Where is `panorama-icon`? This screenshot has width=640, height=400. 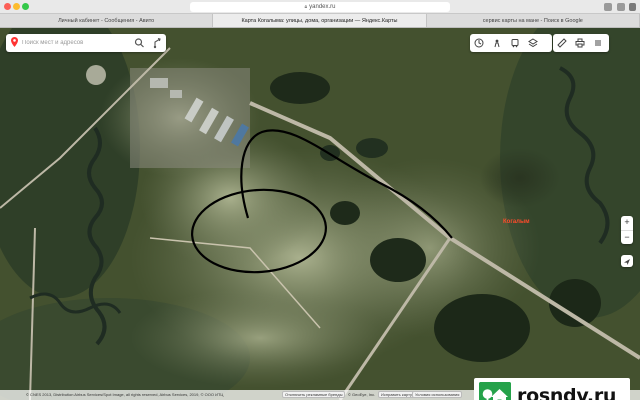
panorama-icon is located at coordinates (497, 43).